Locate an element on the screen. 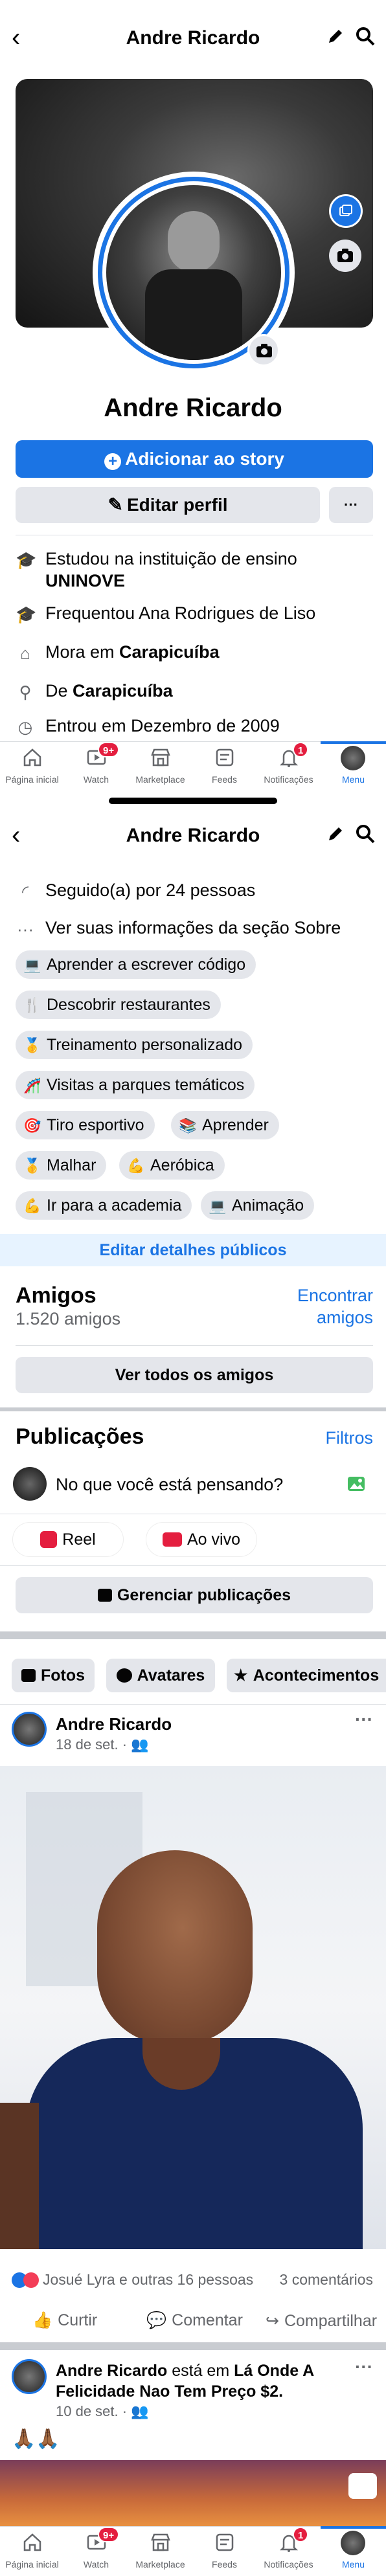  love-reaction-icon is located at coordinates (31, 2280).